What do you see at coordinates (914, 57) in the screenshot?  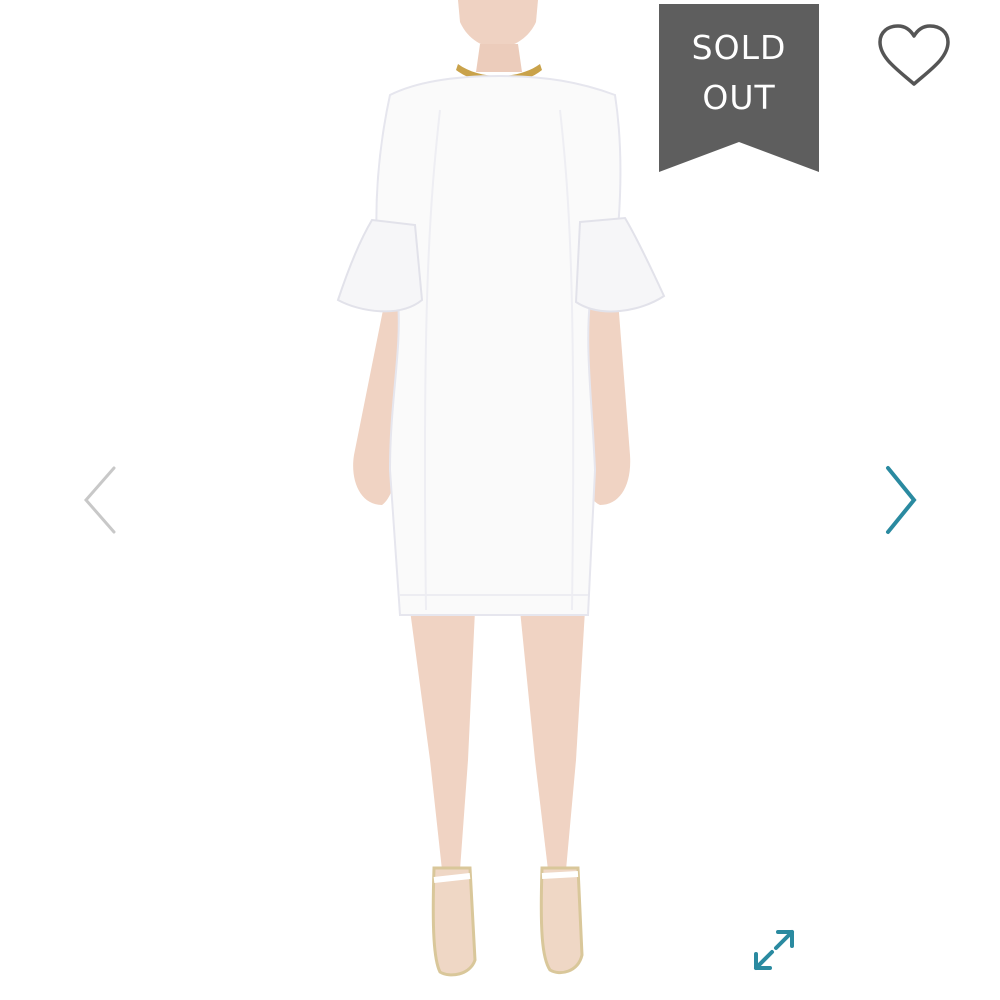 I see `heart-outline-icon` at bounding box center [914, 57].